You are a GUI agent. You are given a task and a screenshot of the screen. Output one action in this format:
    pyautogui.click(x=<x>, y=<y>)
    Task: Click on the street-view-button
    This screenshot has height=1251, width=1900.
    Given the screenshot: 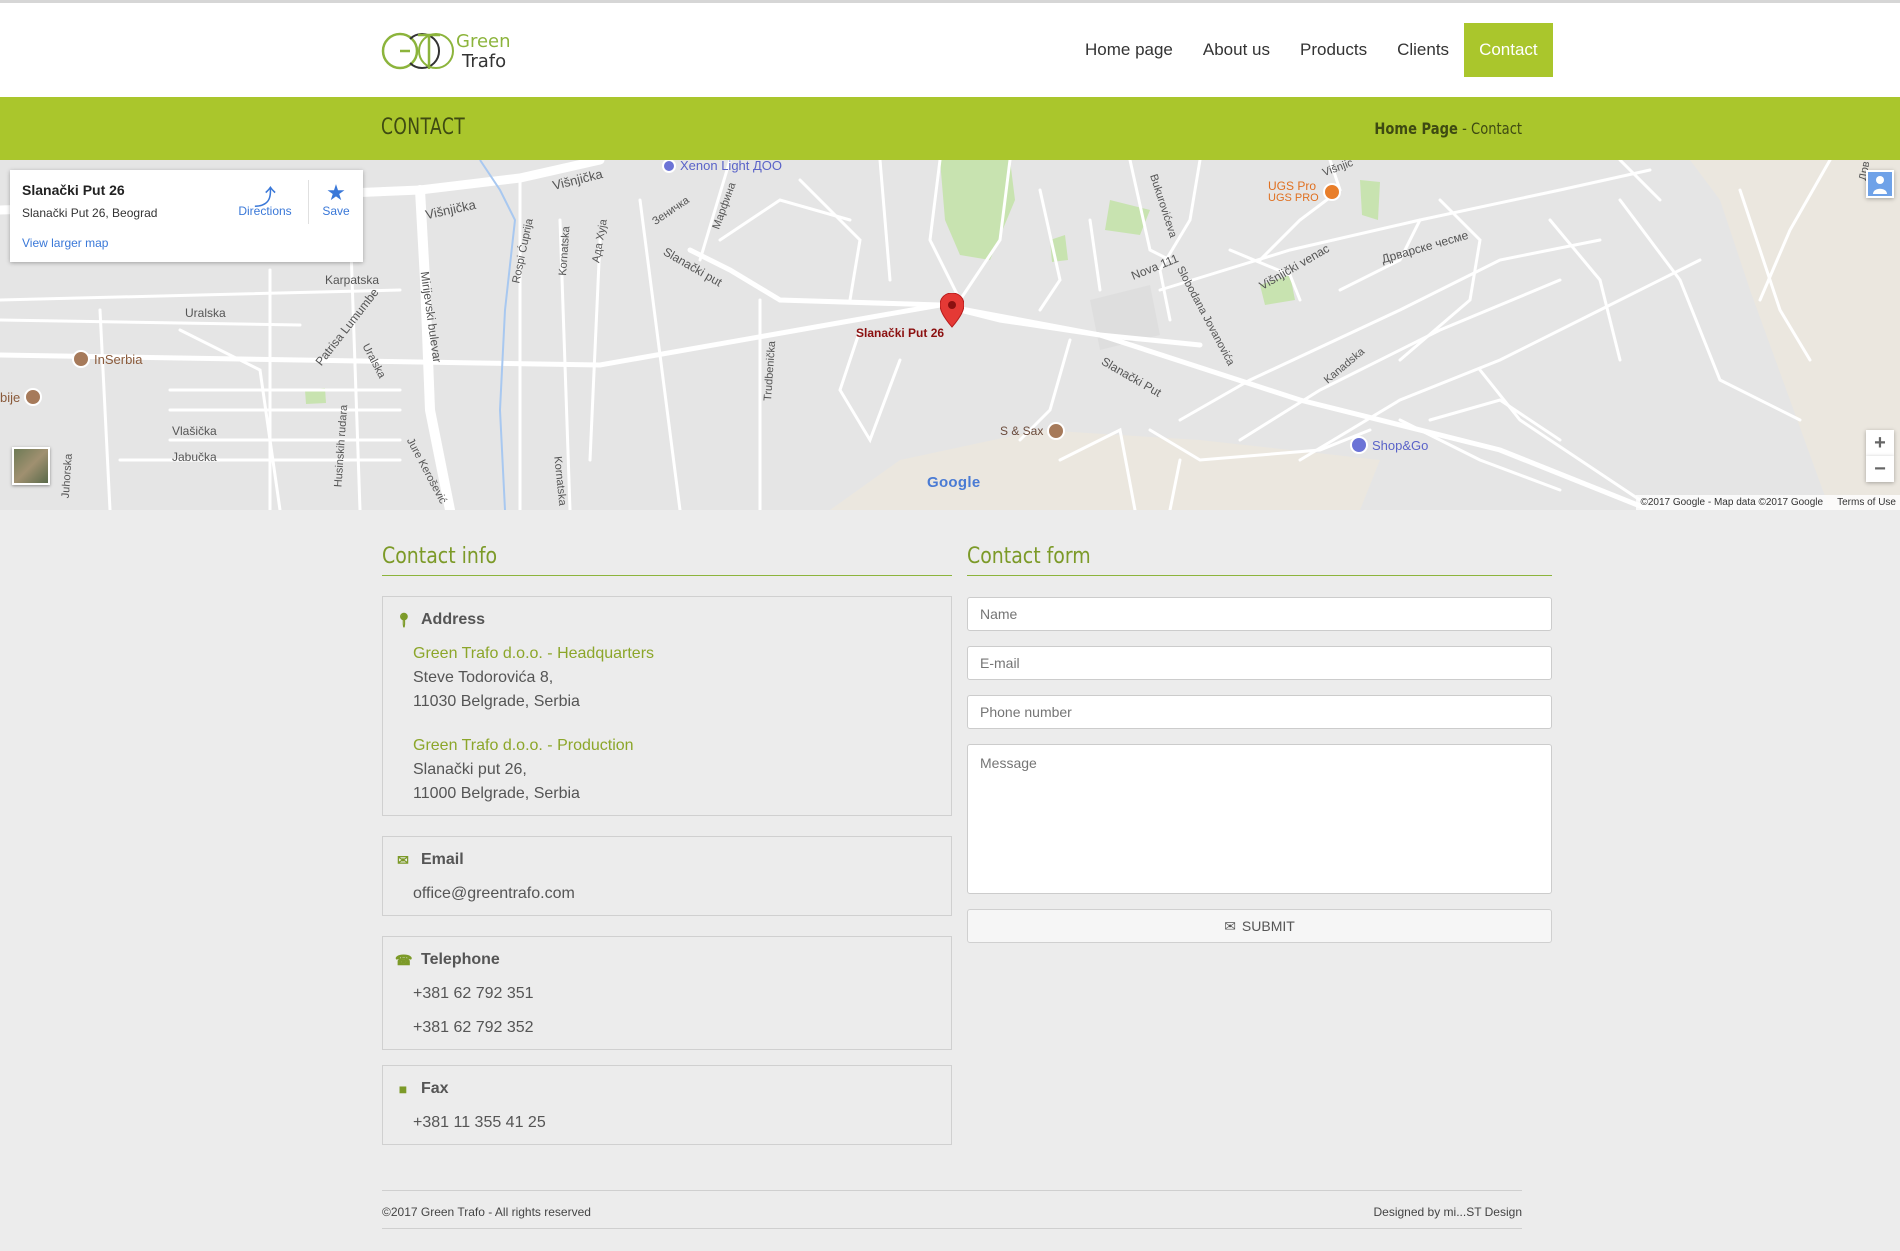 What is the action you would take?
    pyautogui.click(x=1880, y=184)
    